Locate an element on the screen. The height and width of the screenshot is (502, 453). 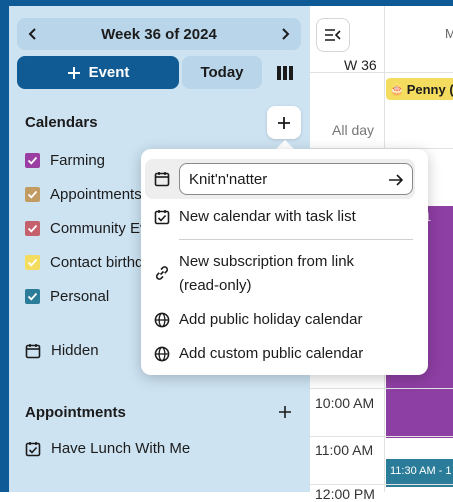
allday-event: 🎂 Penny ( is located at coordinates (419, 89).